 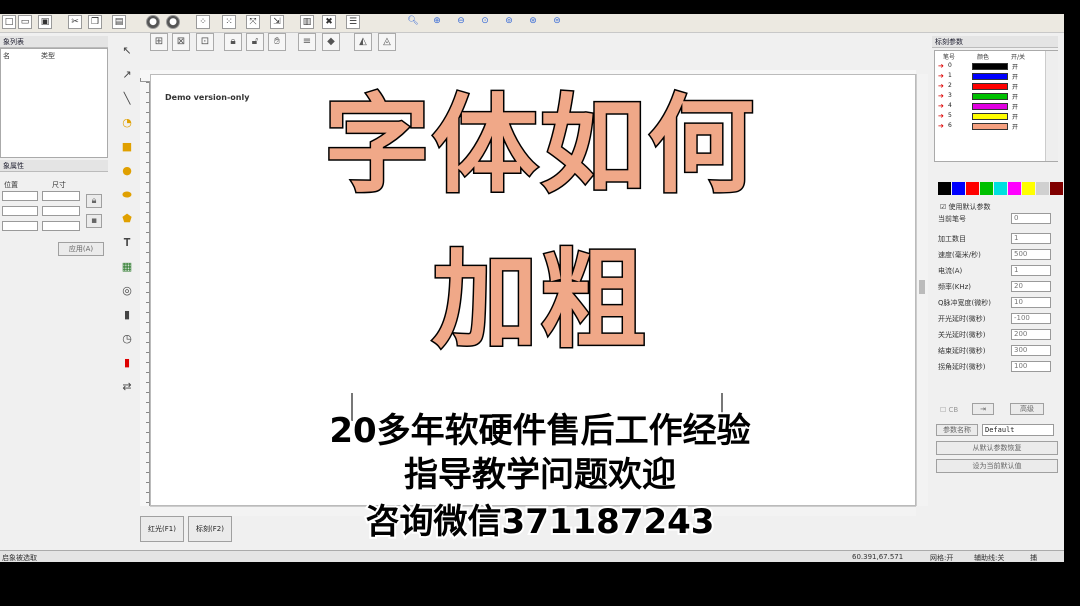 I want to click on ungroup-tool-icon: ⊡, so click(x=205, y=42).